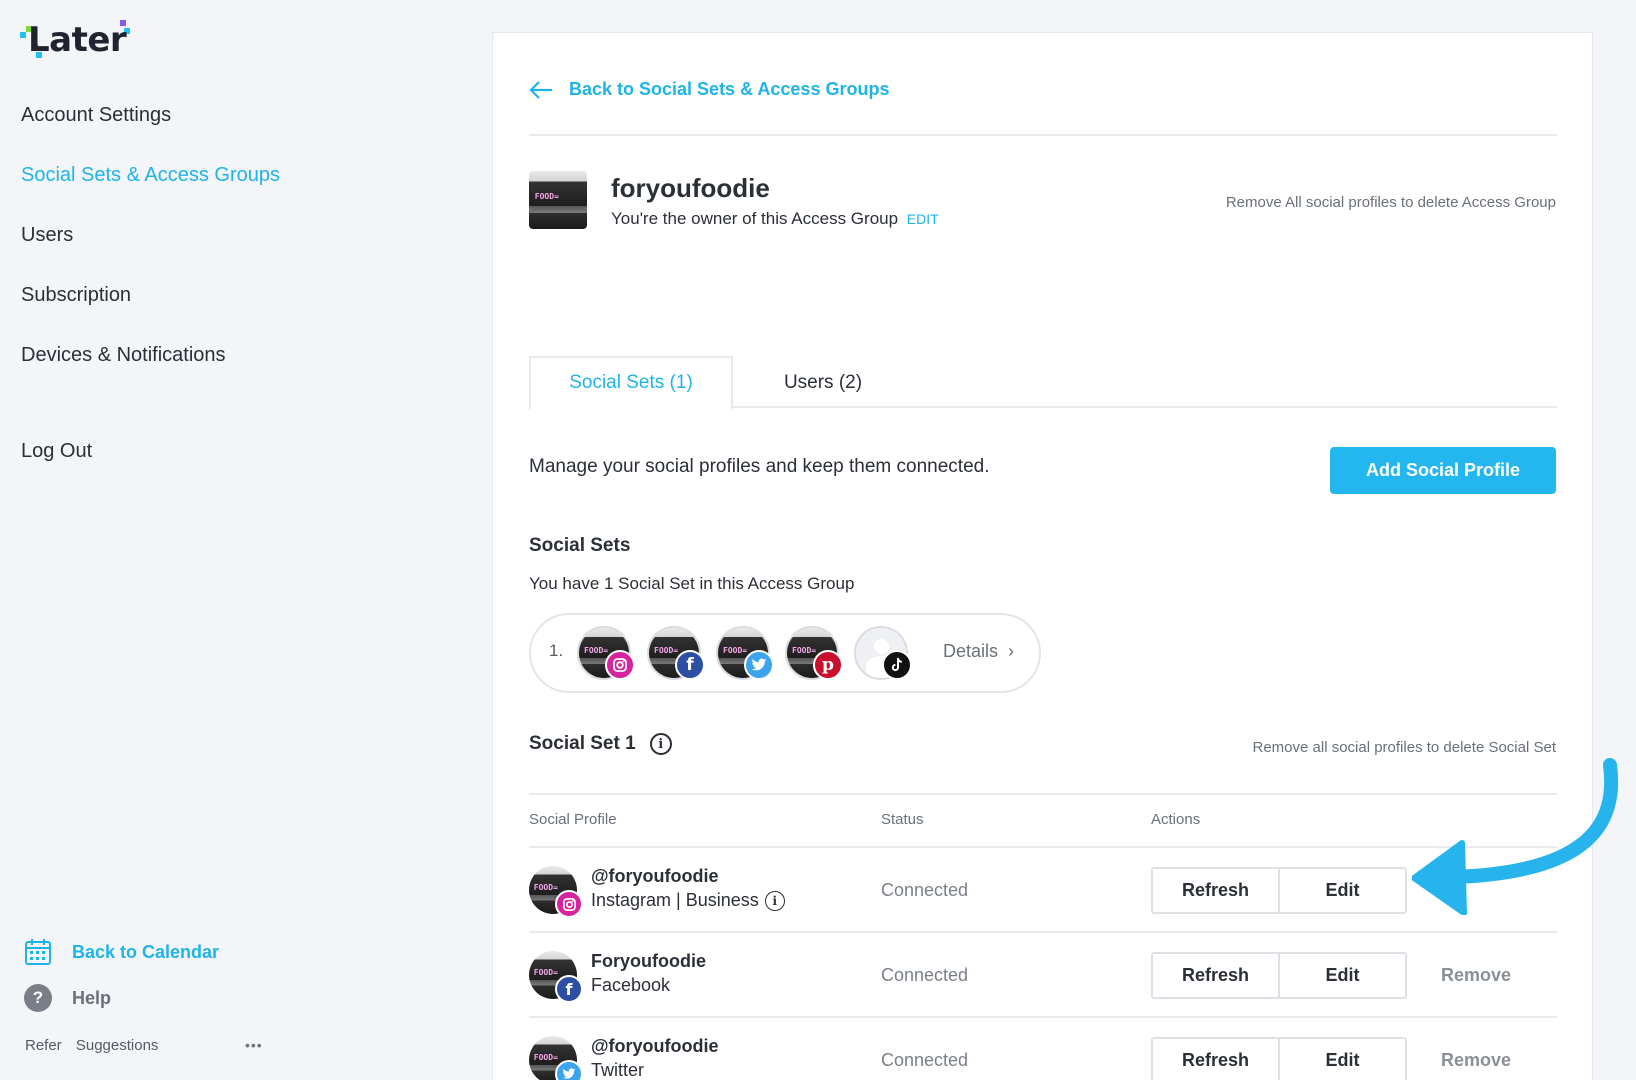  I want to click on social-set-1-heading: Social Set 1 i, so click(600, 744).